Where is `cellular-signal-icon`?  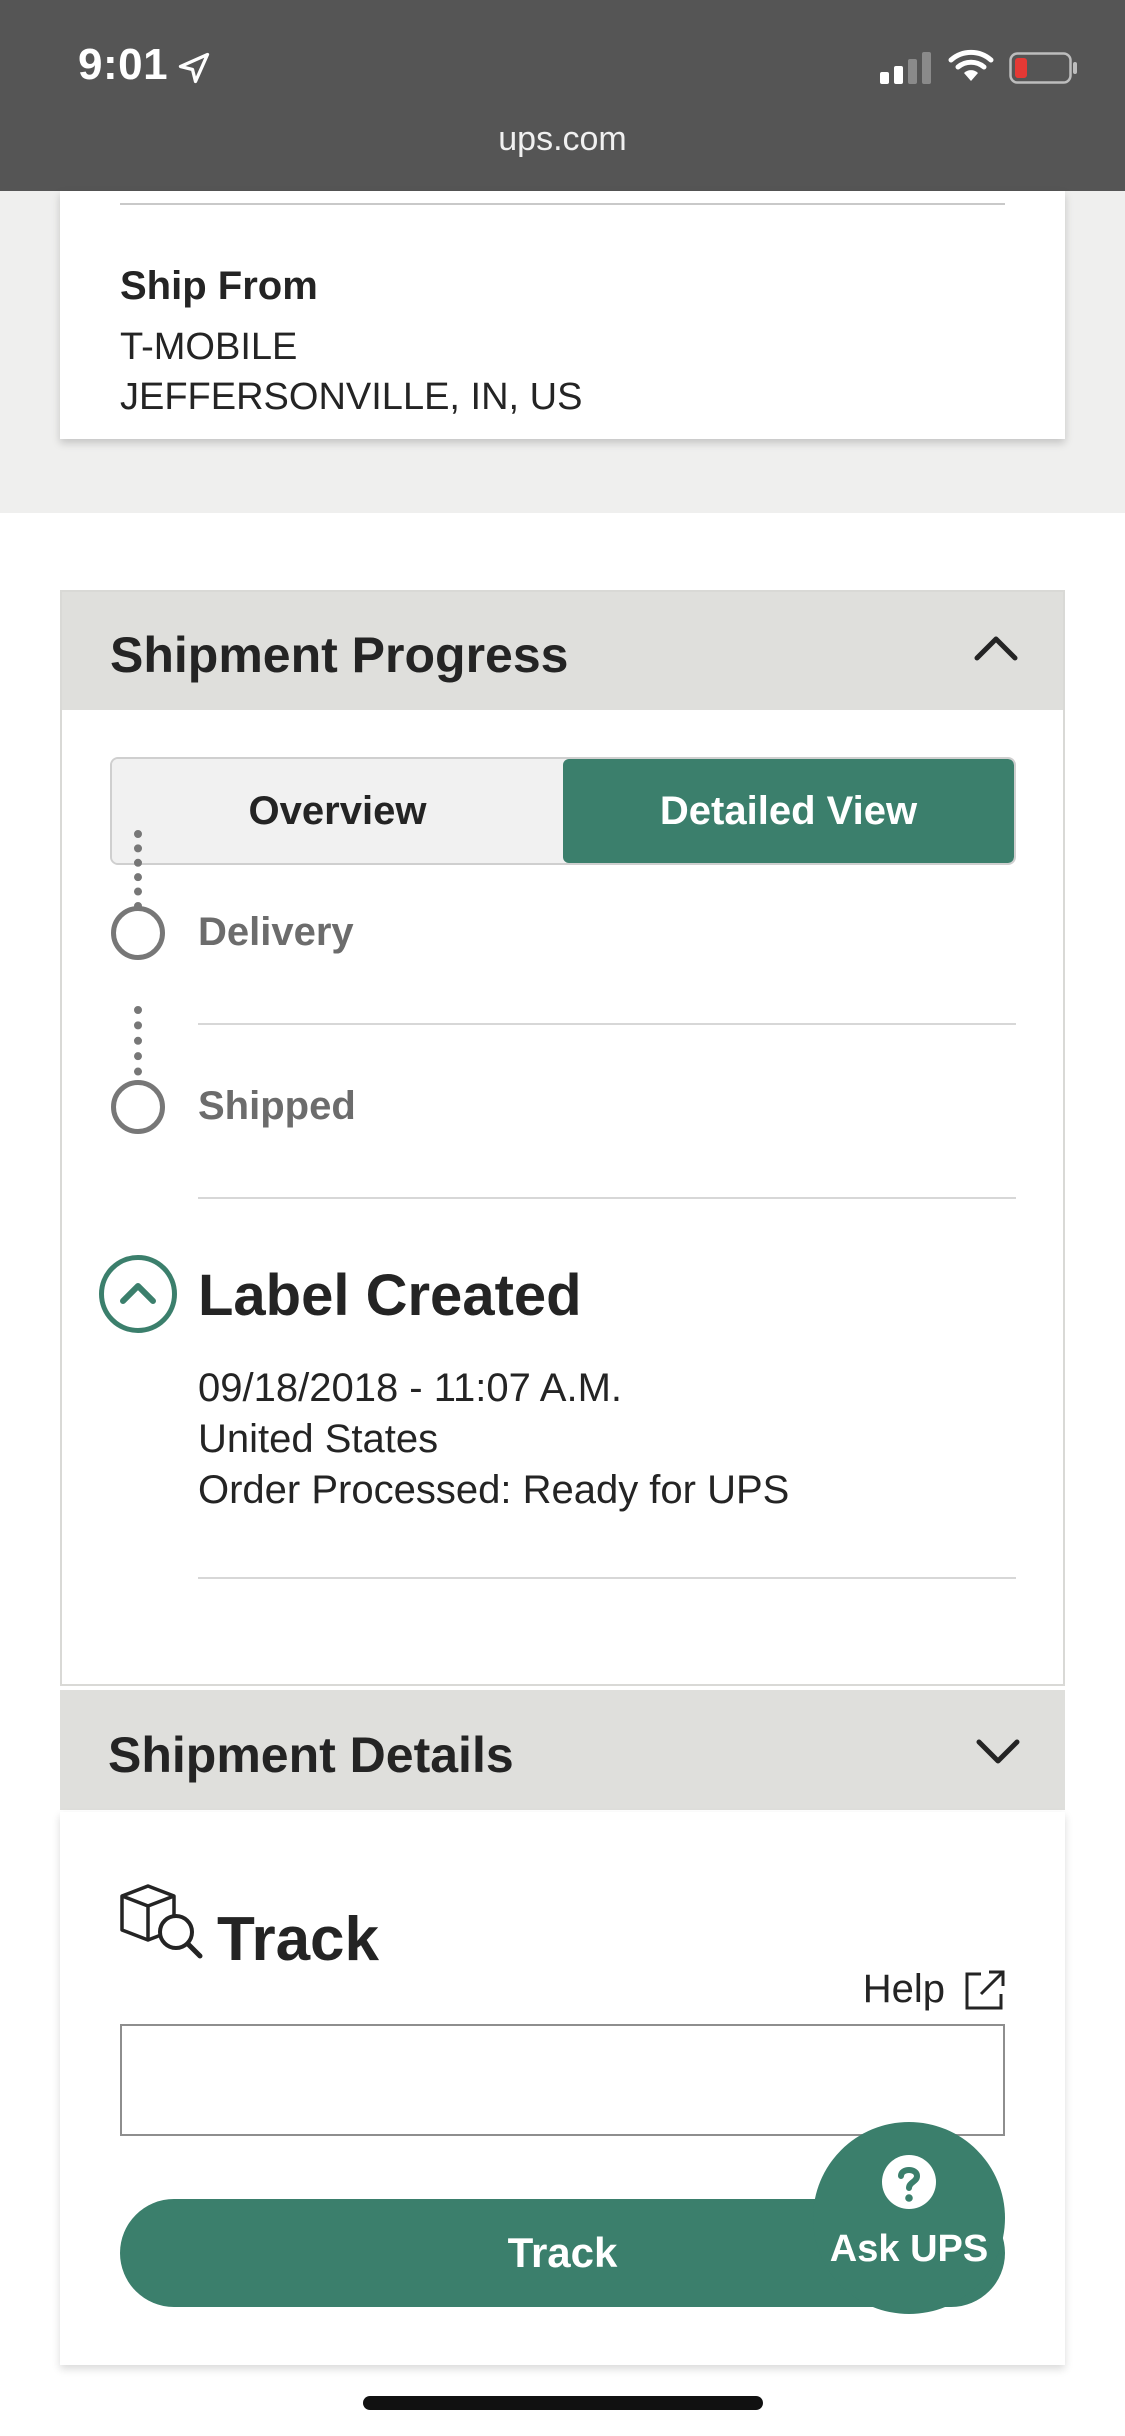
cellular-signal-icon is located at coordinates (905, 68).